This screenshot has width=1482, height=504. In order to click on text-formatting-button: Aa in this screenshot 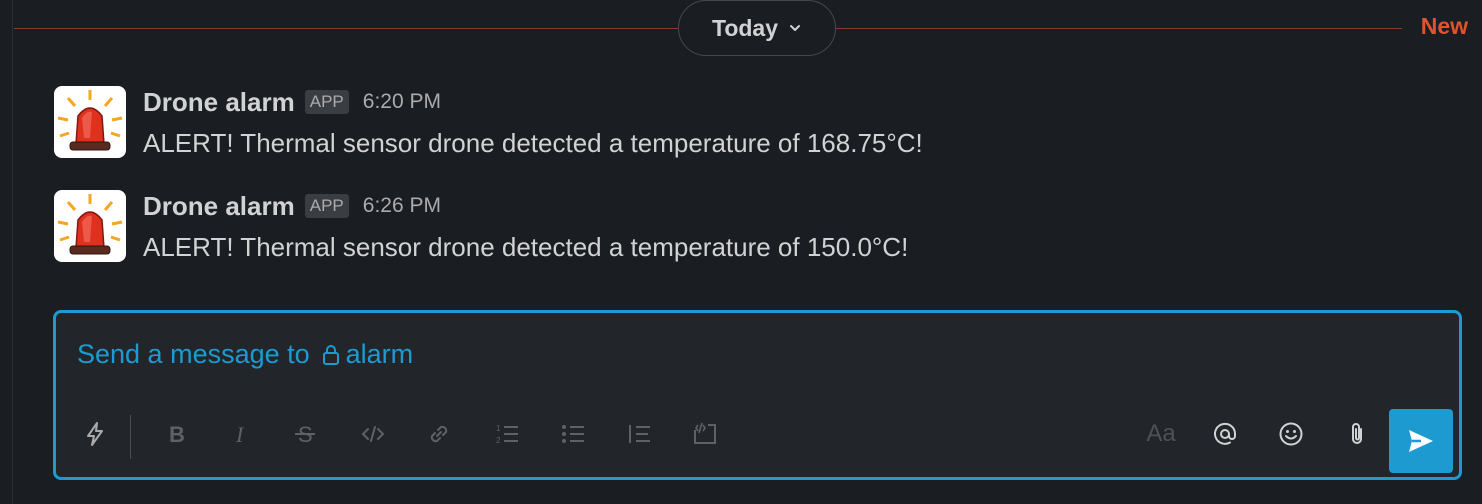, I will do `click(1161, 434)`.